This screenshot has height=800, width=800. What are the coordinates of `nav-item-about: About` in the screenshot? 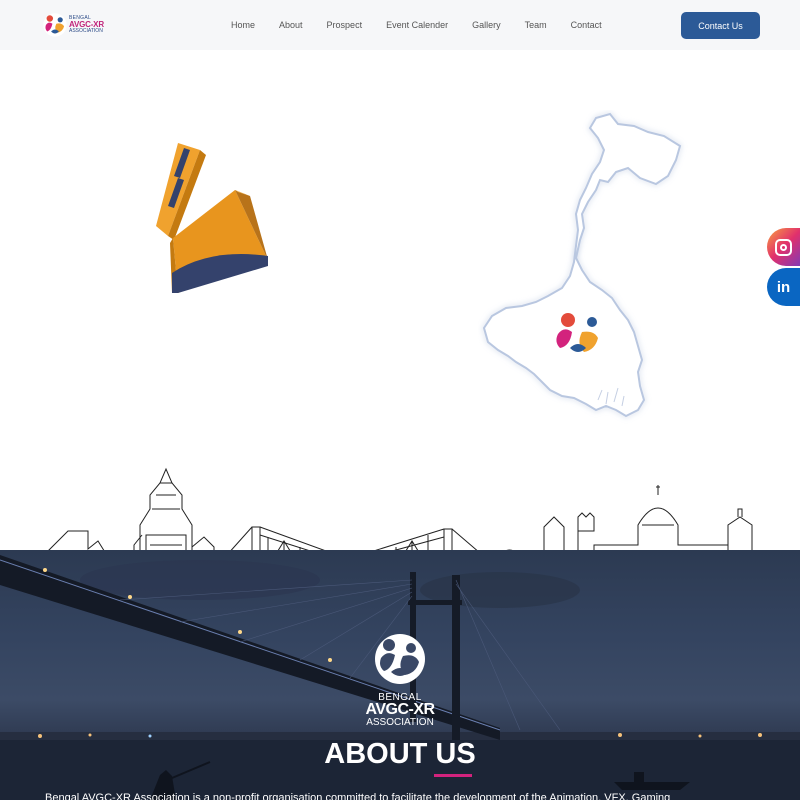 It's located at (291, 25).